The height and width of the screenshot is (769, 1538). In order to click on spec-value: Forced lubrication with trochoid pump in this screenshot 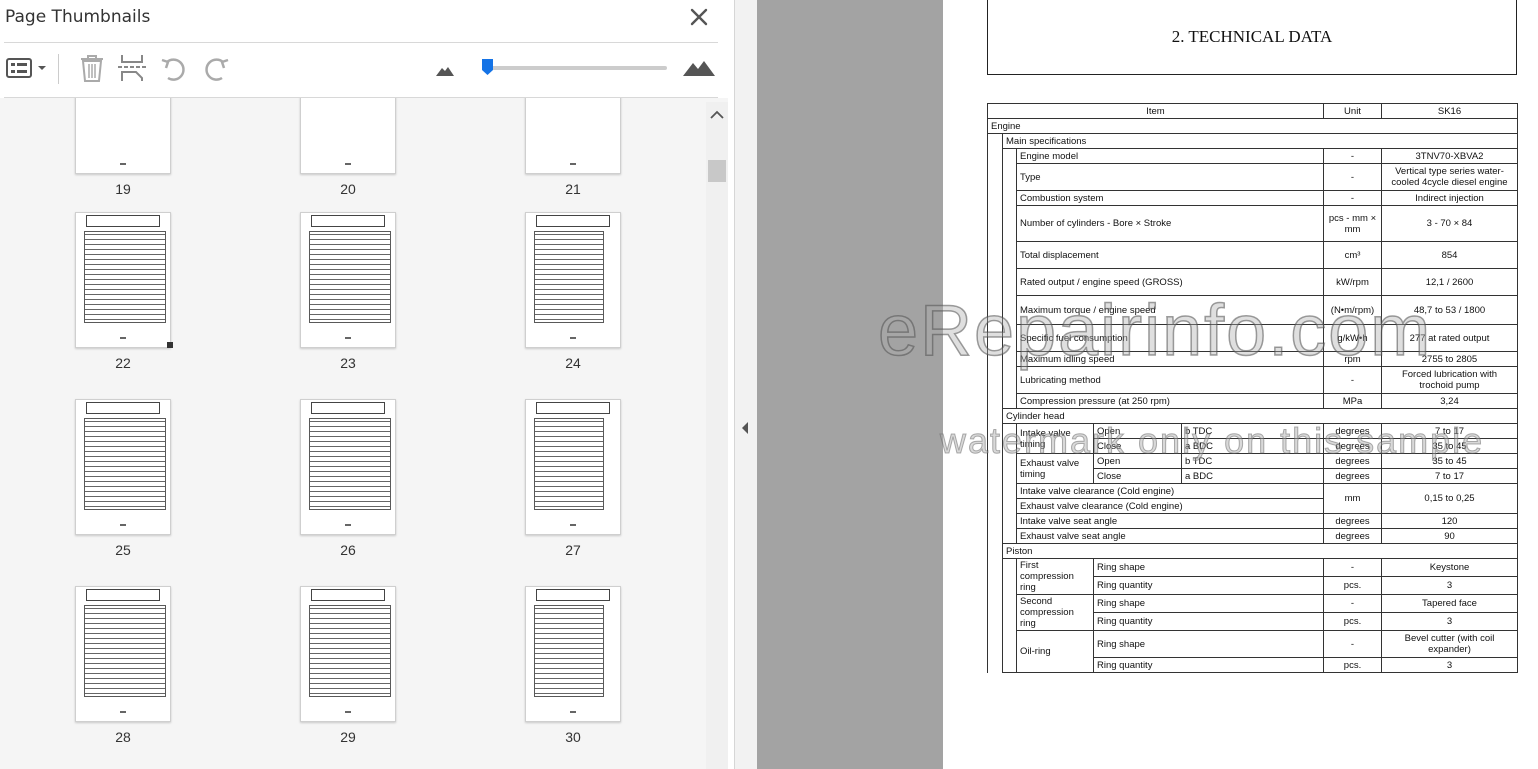, I will do `click(1449, 380)`.